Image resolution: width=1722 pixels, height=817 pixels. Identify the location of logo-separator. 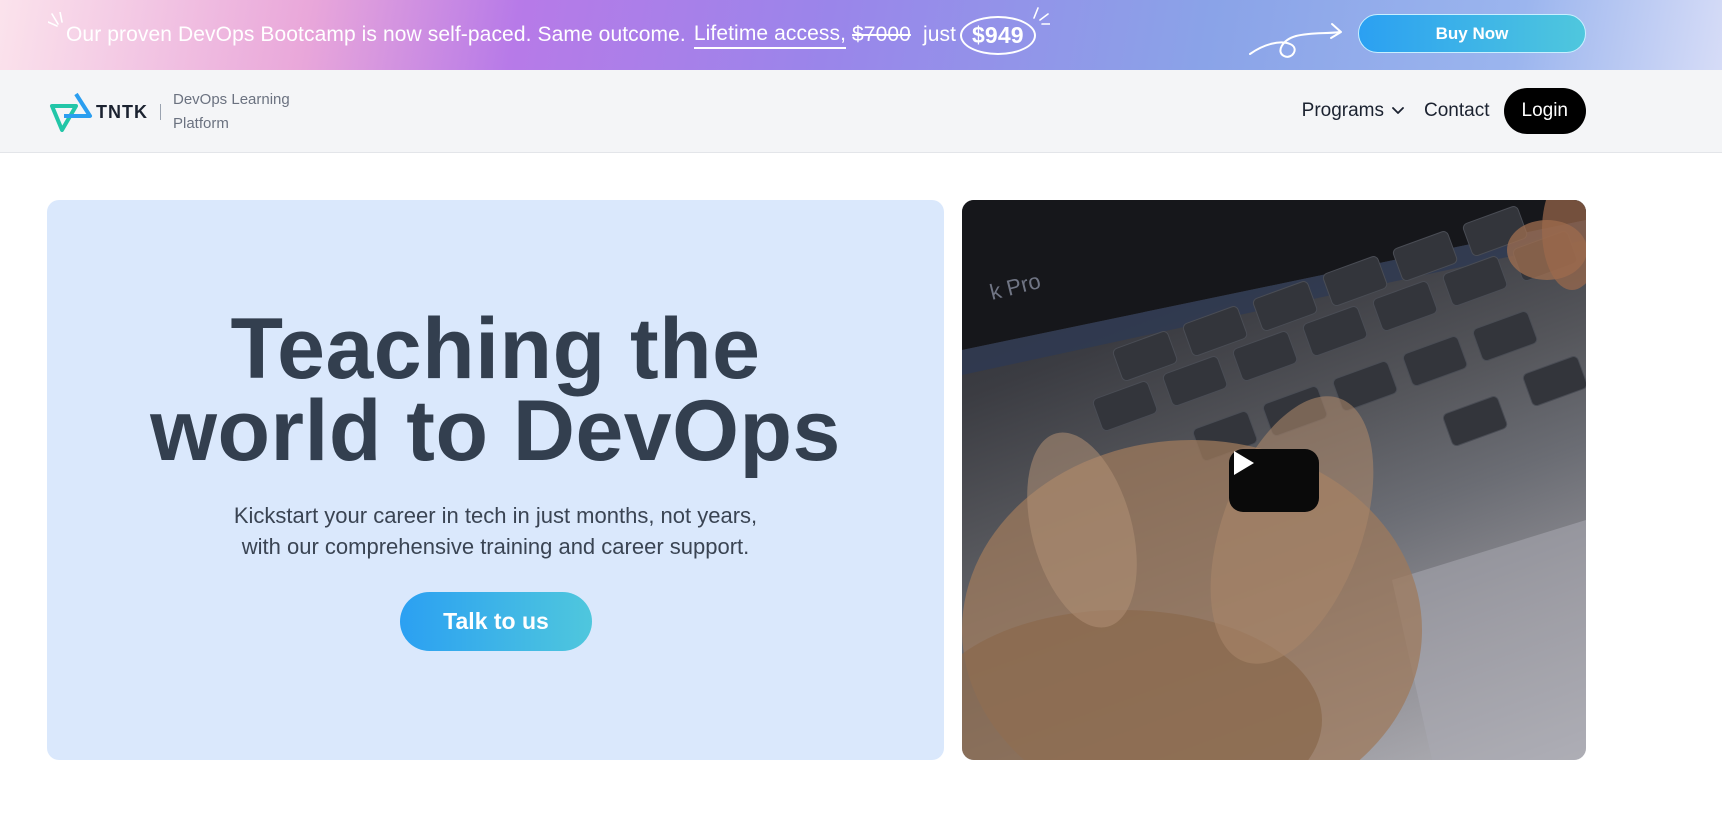
(160, 112).